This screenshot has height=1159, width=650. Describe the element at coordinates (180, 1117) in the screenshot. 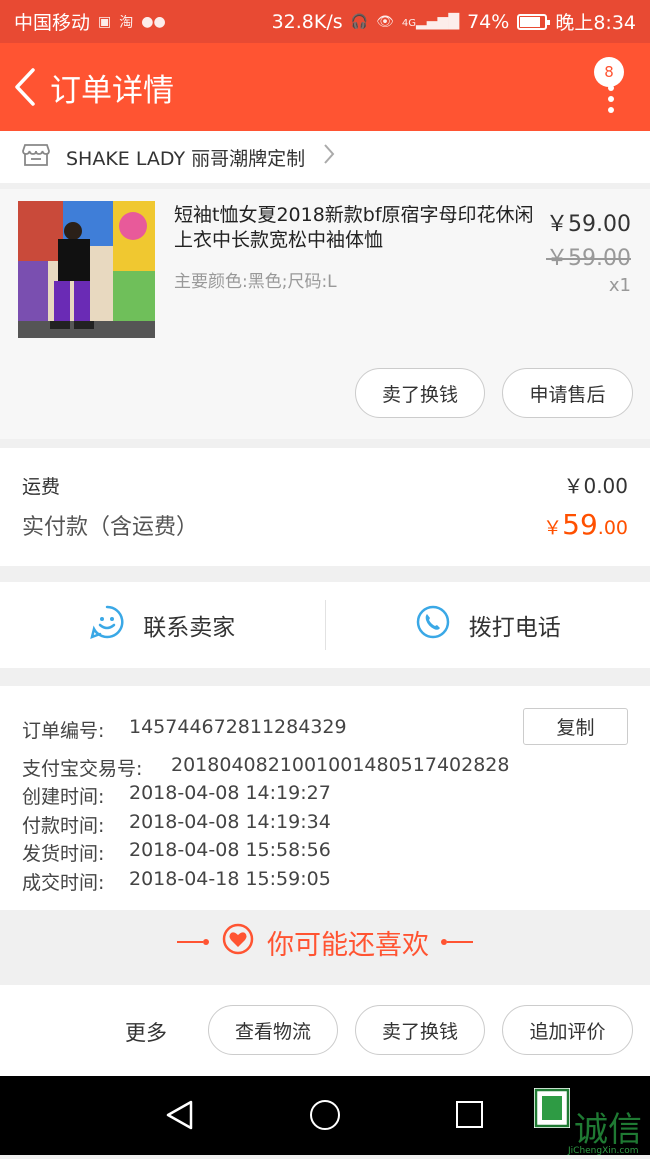

I see `nav-back-icon` at that location.